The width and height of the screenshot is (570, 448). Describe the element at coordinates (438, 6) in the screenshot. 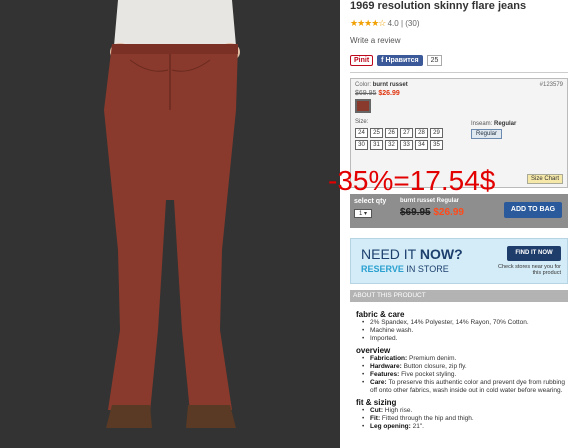

I see `product-title: 1969 resolution skinny flare jeans` at that location.